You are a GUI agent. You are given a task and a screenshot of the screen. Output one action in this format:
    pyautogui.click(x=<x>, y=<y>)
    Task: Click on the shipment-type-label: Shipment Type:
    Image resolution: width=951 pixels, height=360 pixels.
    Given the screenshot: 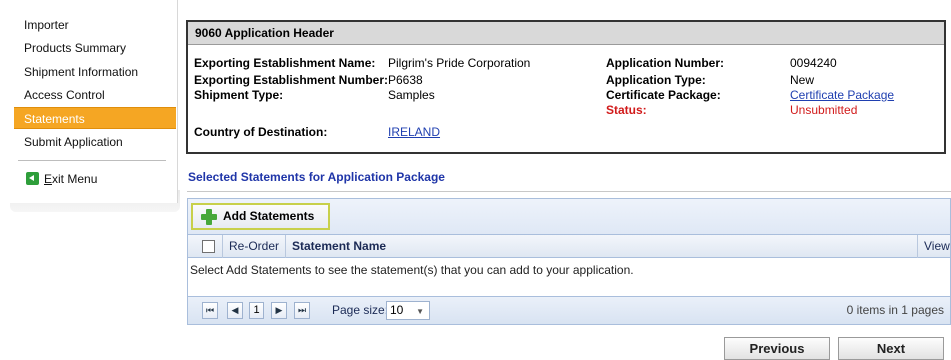 What is the action you would take?
    pyautogui.click(x=239, y=95)
    